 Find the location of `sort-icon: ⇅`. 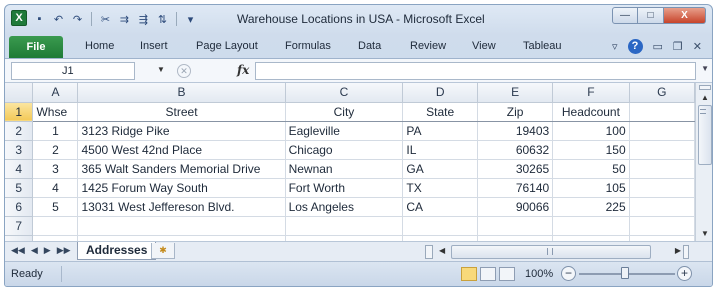

sort-icon: ⇅ is located at coordinates (162, 19).